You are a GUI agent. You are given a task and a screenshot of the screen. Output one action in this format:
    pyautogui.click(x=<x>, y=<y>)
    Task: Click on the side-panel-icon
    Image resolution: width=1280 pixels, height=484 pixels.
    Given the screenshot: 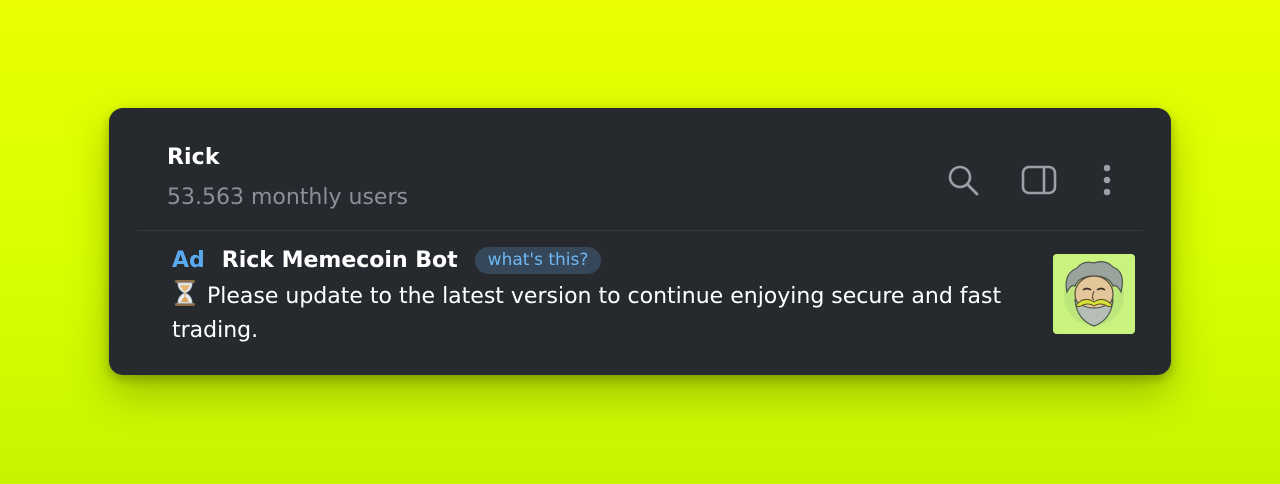 What is the action you would take?
    pyautogui.click(x=1039, y=180)
    